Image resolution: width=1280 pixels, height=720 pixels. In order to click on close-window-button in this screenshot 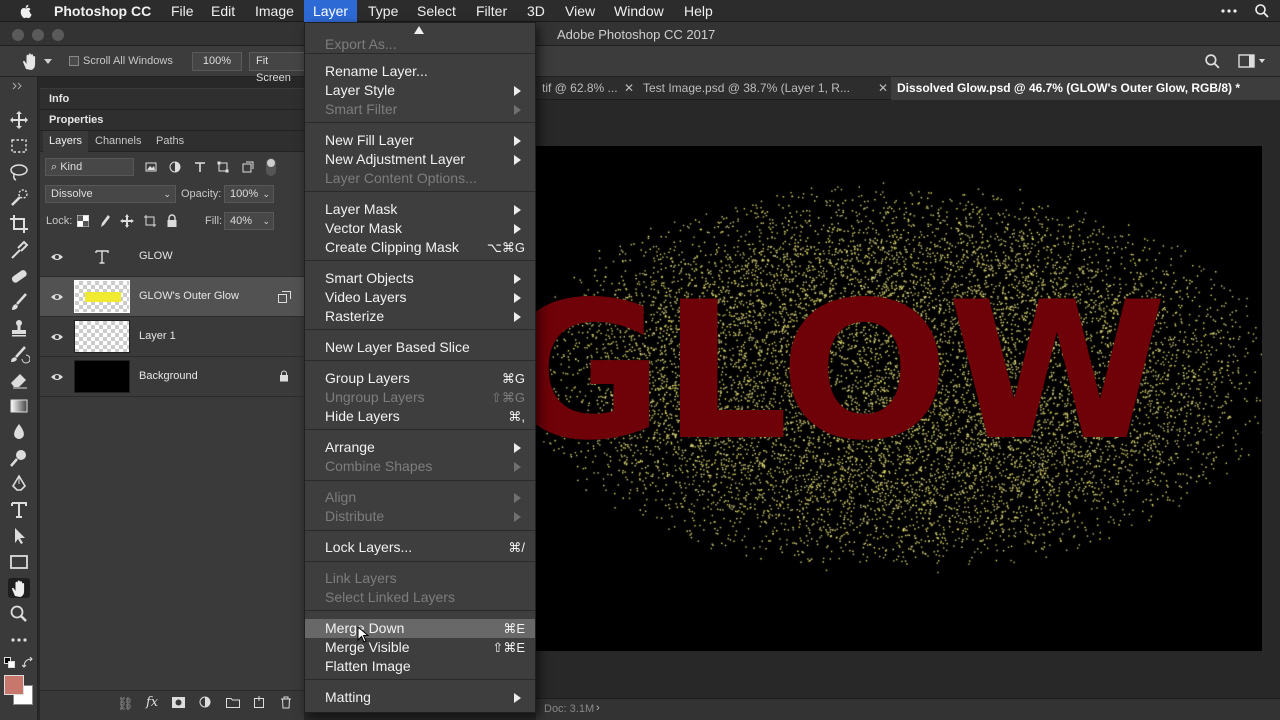, I will do `click(18, 35)`.